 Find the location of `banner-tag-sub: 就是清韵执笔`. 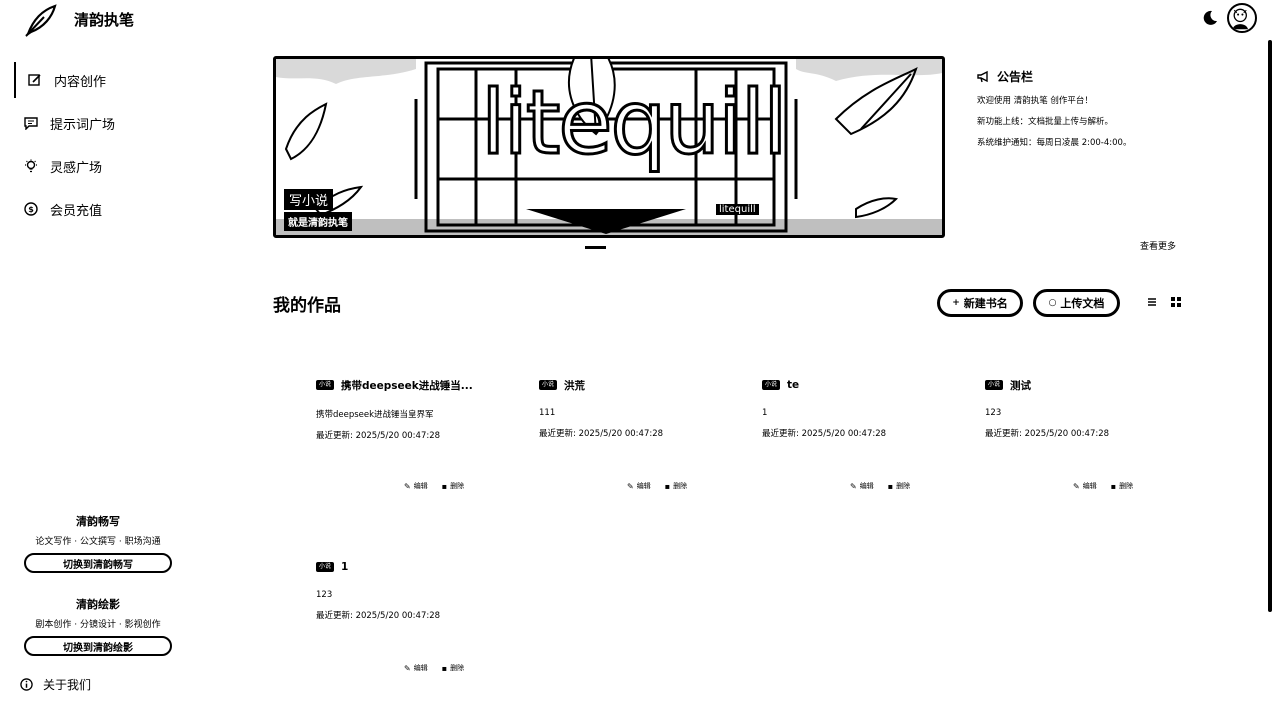

banner-tag-sub: 就是清韵执笔 is located at coordinates (318, 221).